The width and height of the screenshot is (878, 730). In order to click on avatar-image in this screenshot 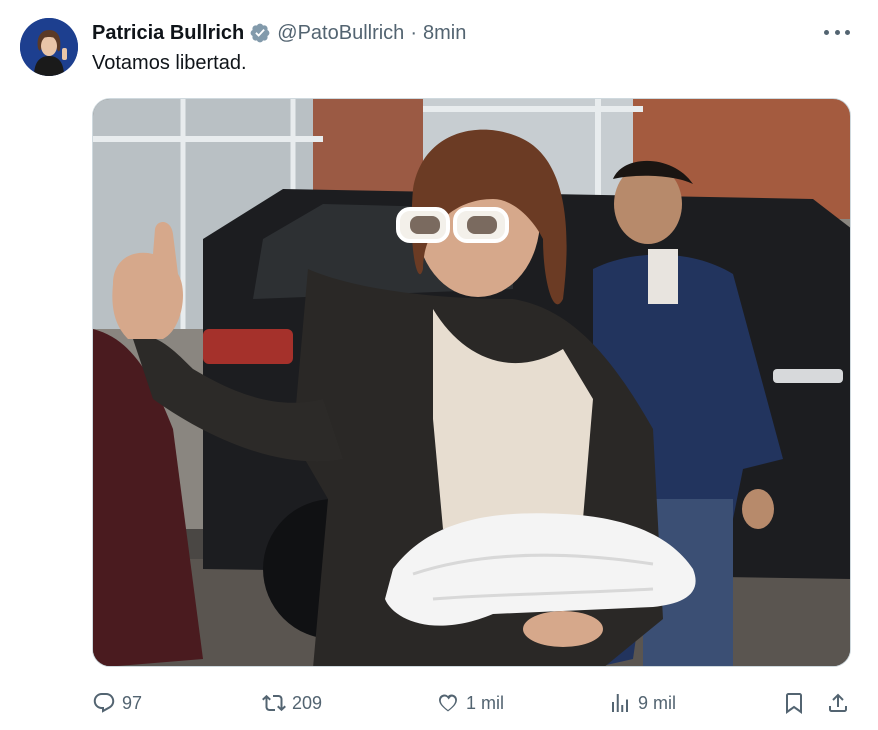, I will do `click(49, 47)`.